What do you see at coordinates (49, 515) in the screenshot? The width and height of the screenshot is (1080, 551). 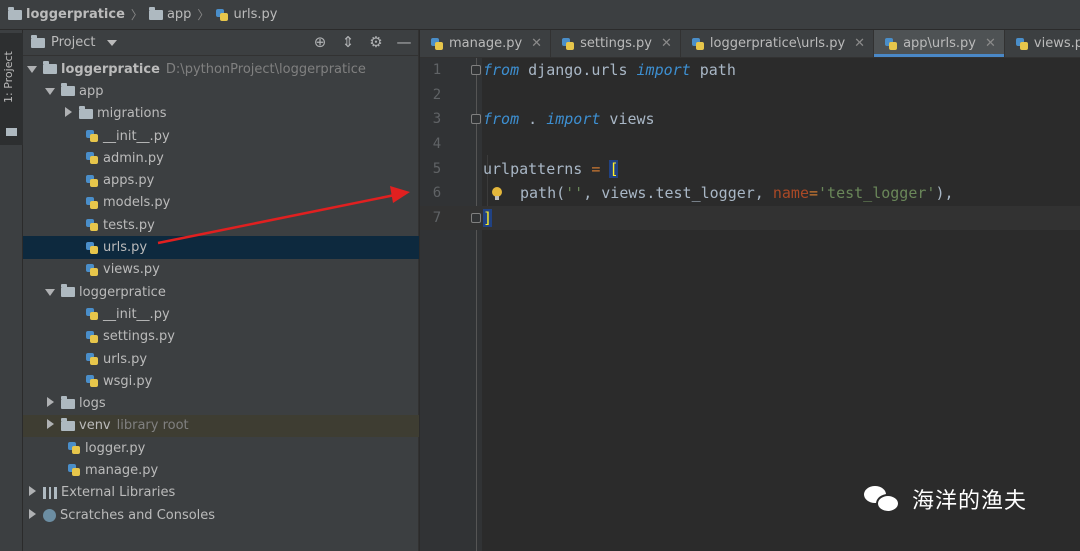 I see `scratches-icon` at bounding box center [49, 515].